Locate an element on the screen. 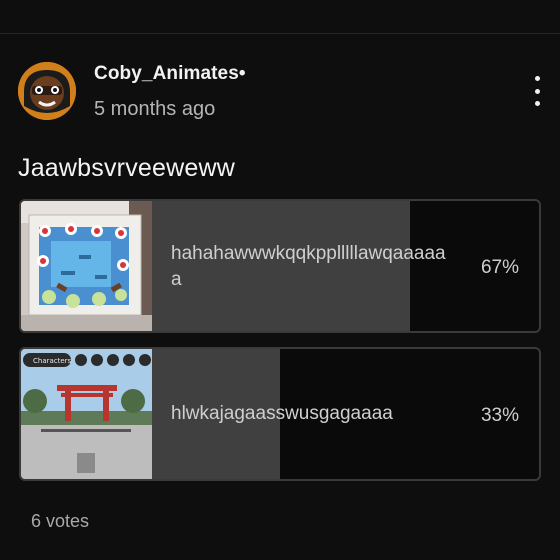 This screenshot has height=560, width=560. post-title: Jaawbsvrveeweww is located at coordinates (126, 168).